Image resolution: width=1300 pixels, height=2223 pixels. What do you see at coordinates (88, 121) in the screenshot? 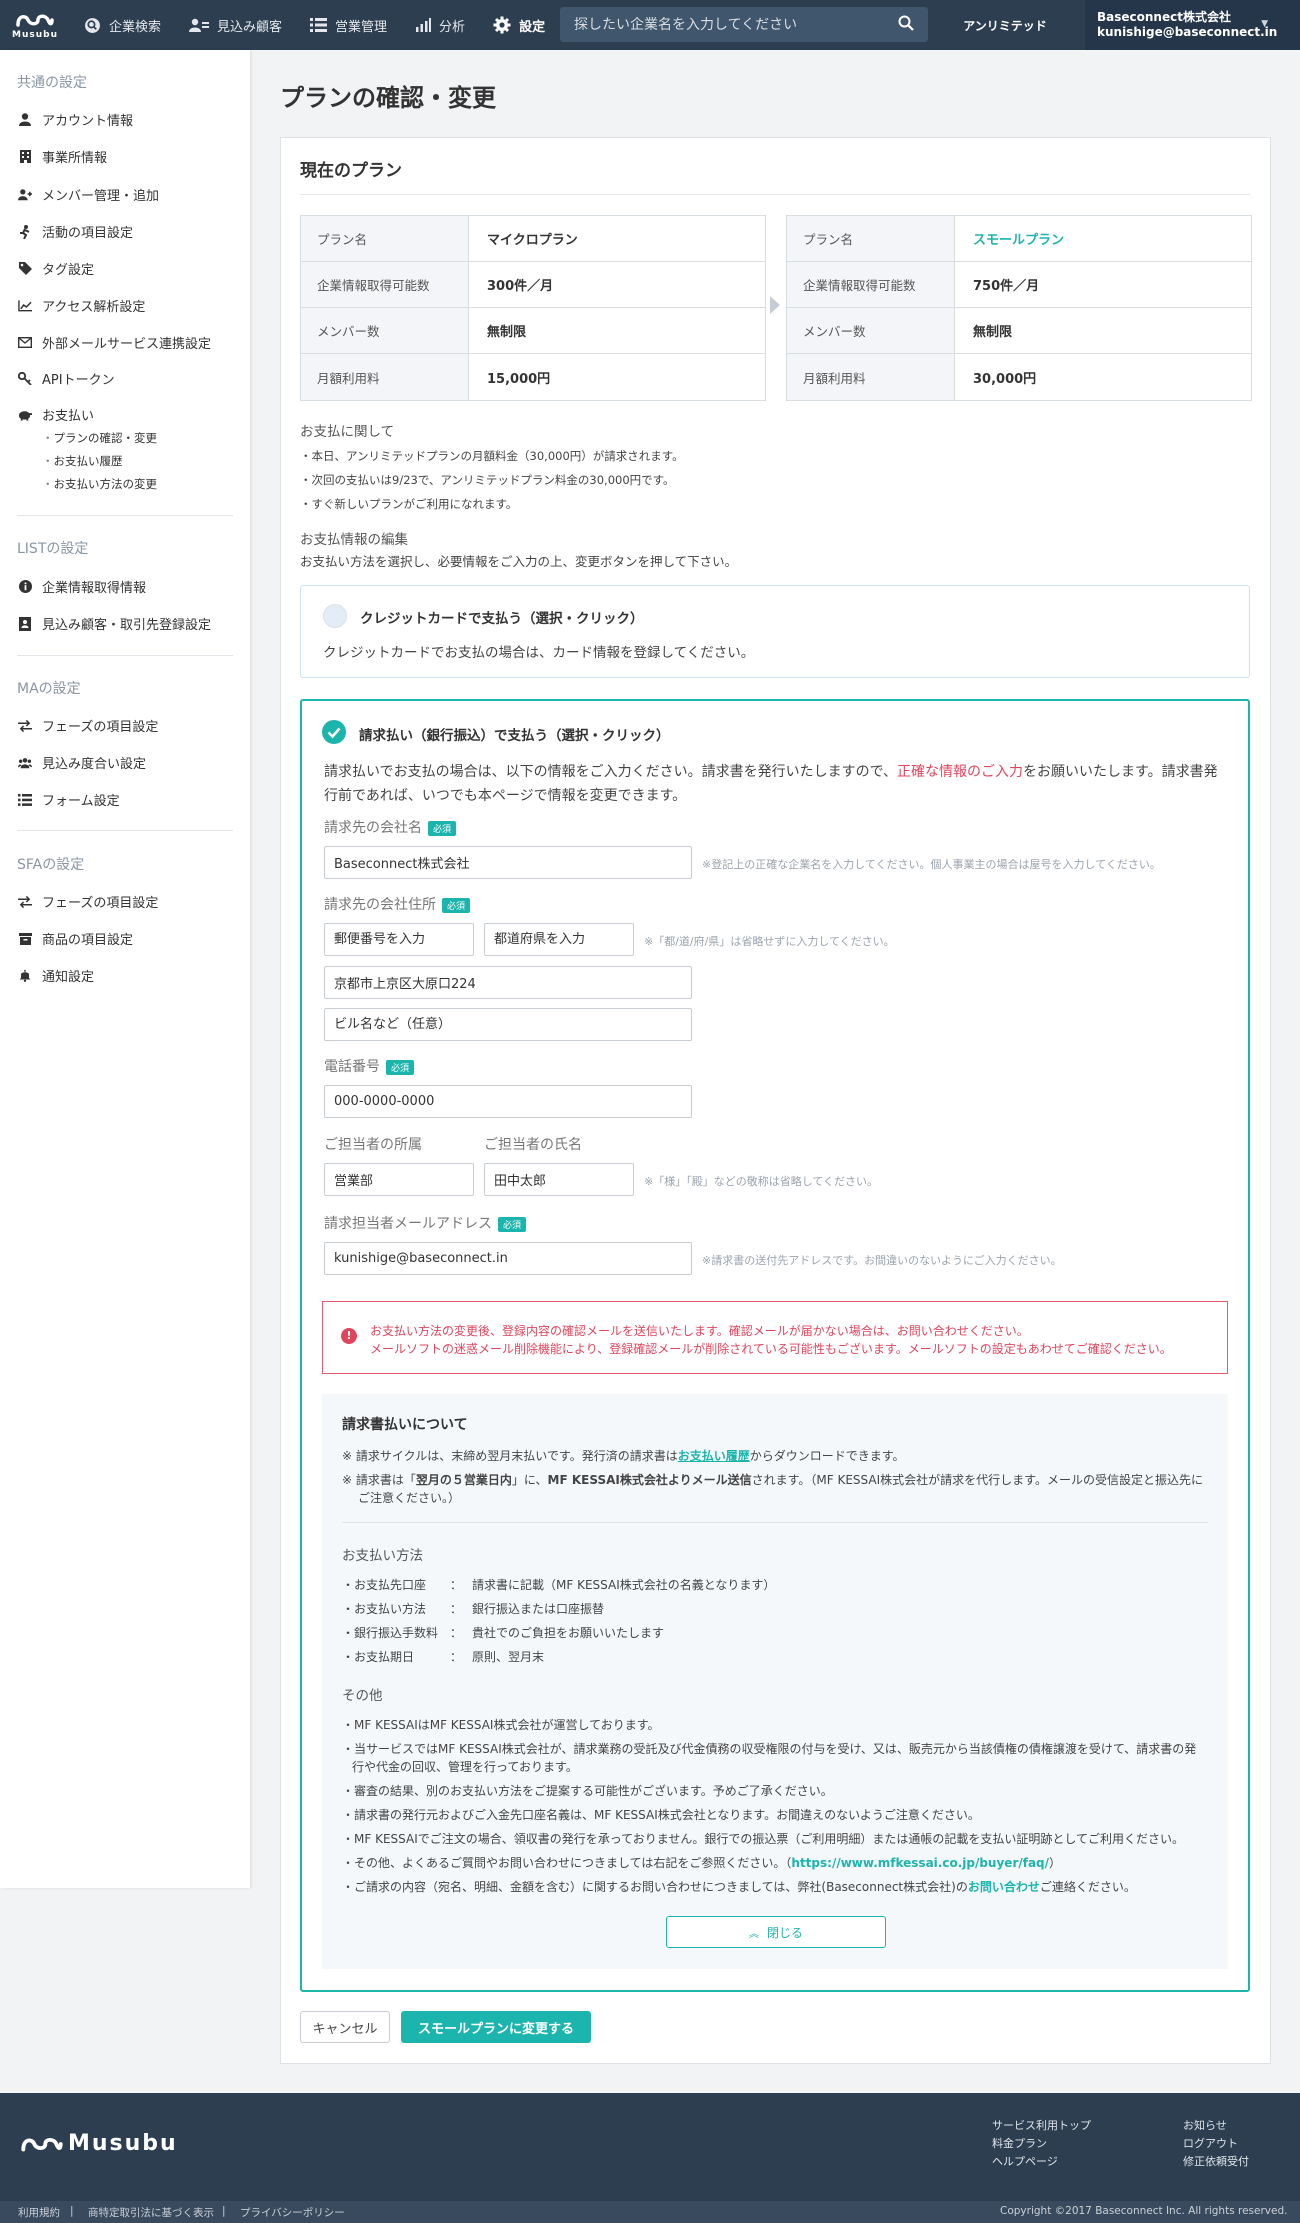
I see `sidebar-item-label: アカウント情報` at bounding box center [88, 121].